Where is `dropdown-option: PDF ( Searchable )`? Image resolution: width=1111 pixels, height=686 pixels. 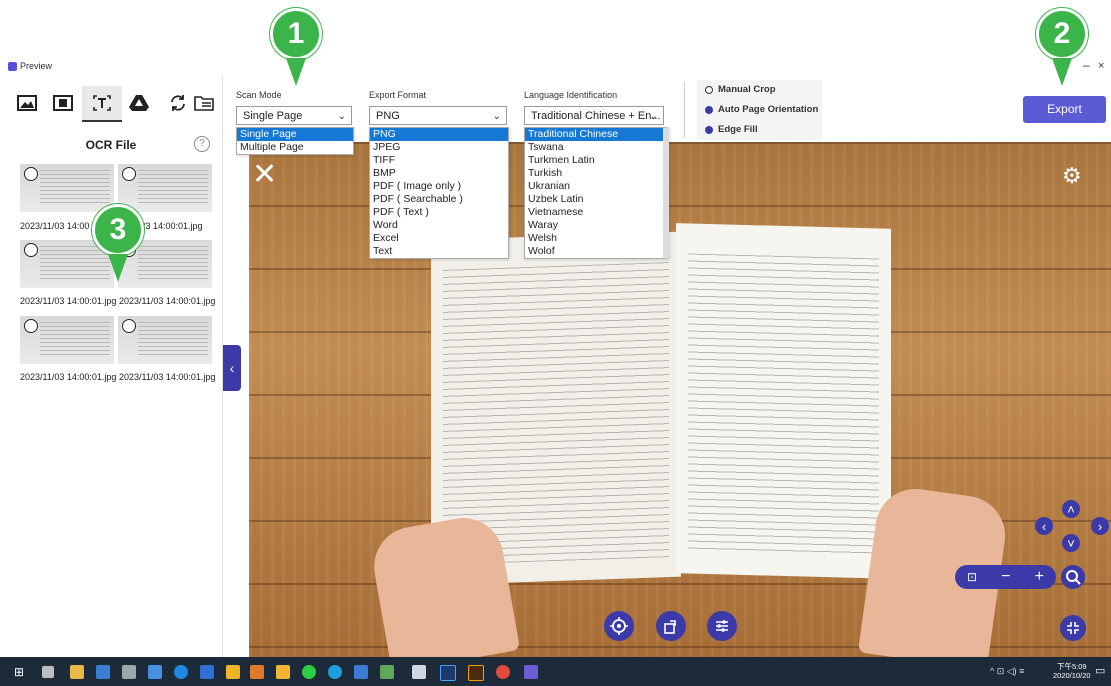
dropdown-option: PDF ( Searchable ) is located at coordinates (439, 199).